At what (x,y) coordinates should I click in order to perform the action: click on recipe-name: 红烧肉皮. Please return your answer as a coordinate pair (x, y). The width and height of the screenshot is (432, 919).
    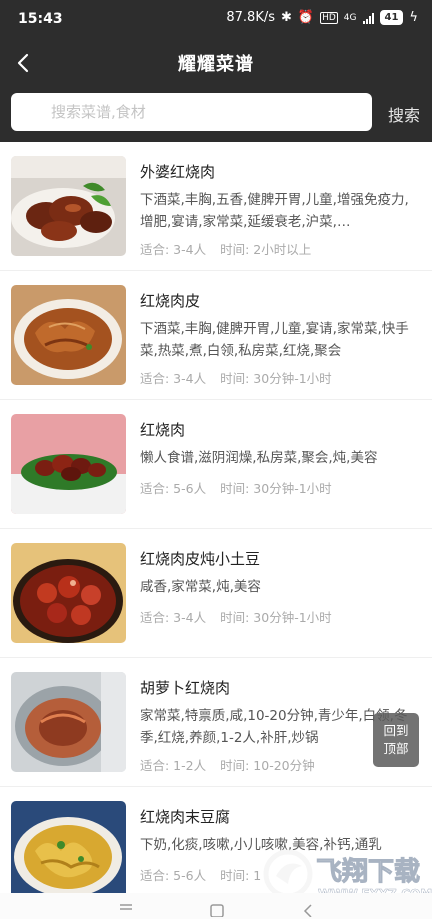
    Looking at the image, I should click on (170, 301).